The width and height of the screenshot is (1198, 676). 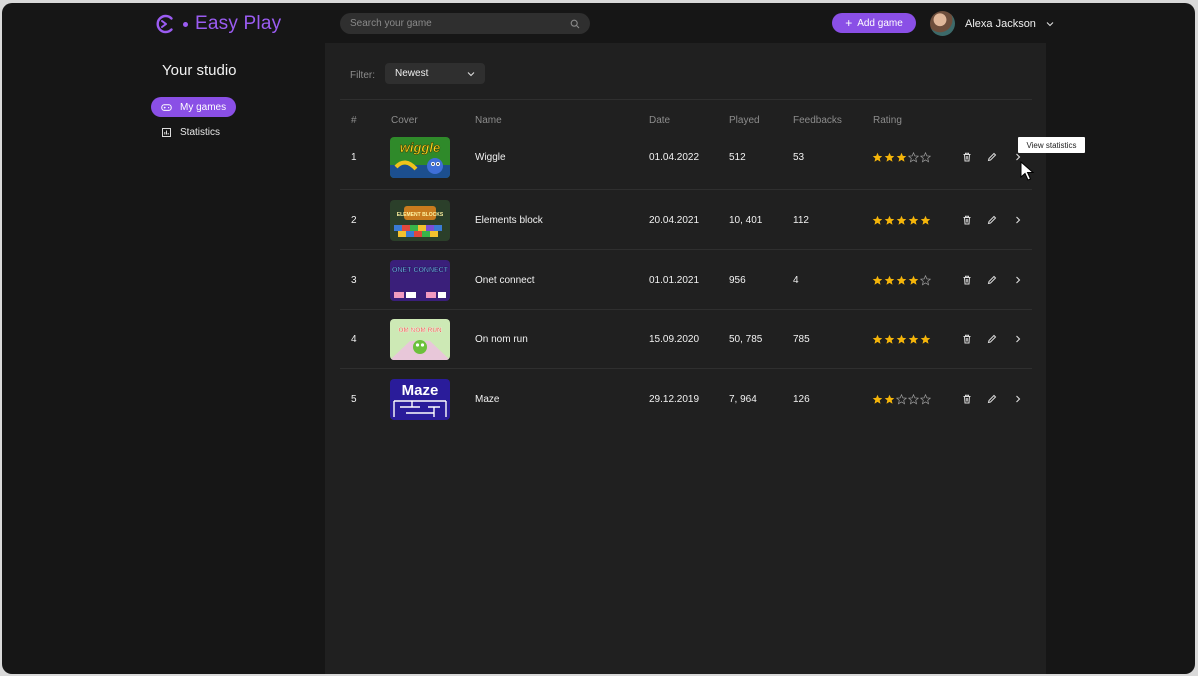 What do you see at coordinates (796, 280) in the screenshot?
I see `feedback-count: 4` at bounding box center [796, 280].